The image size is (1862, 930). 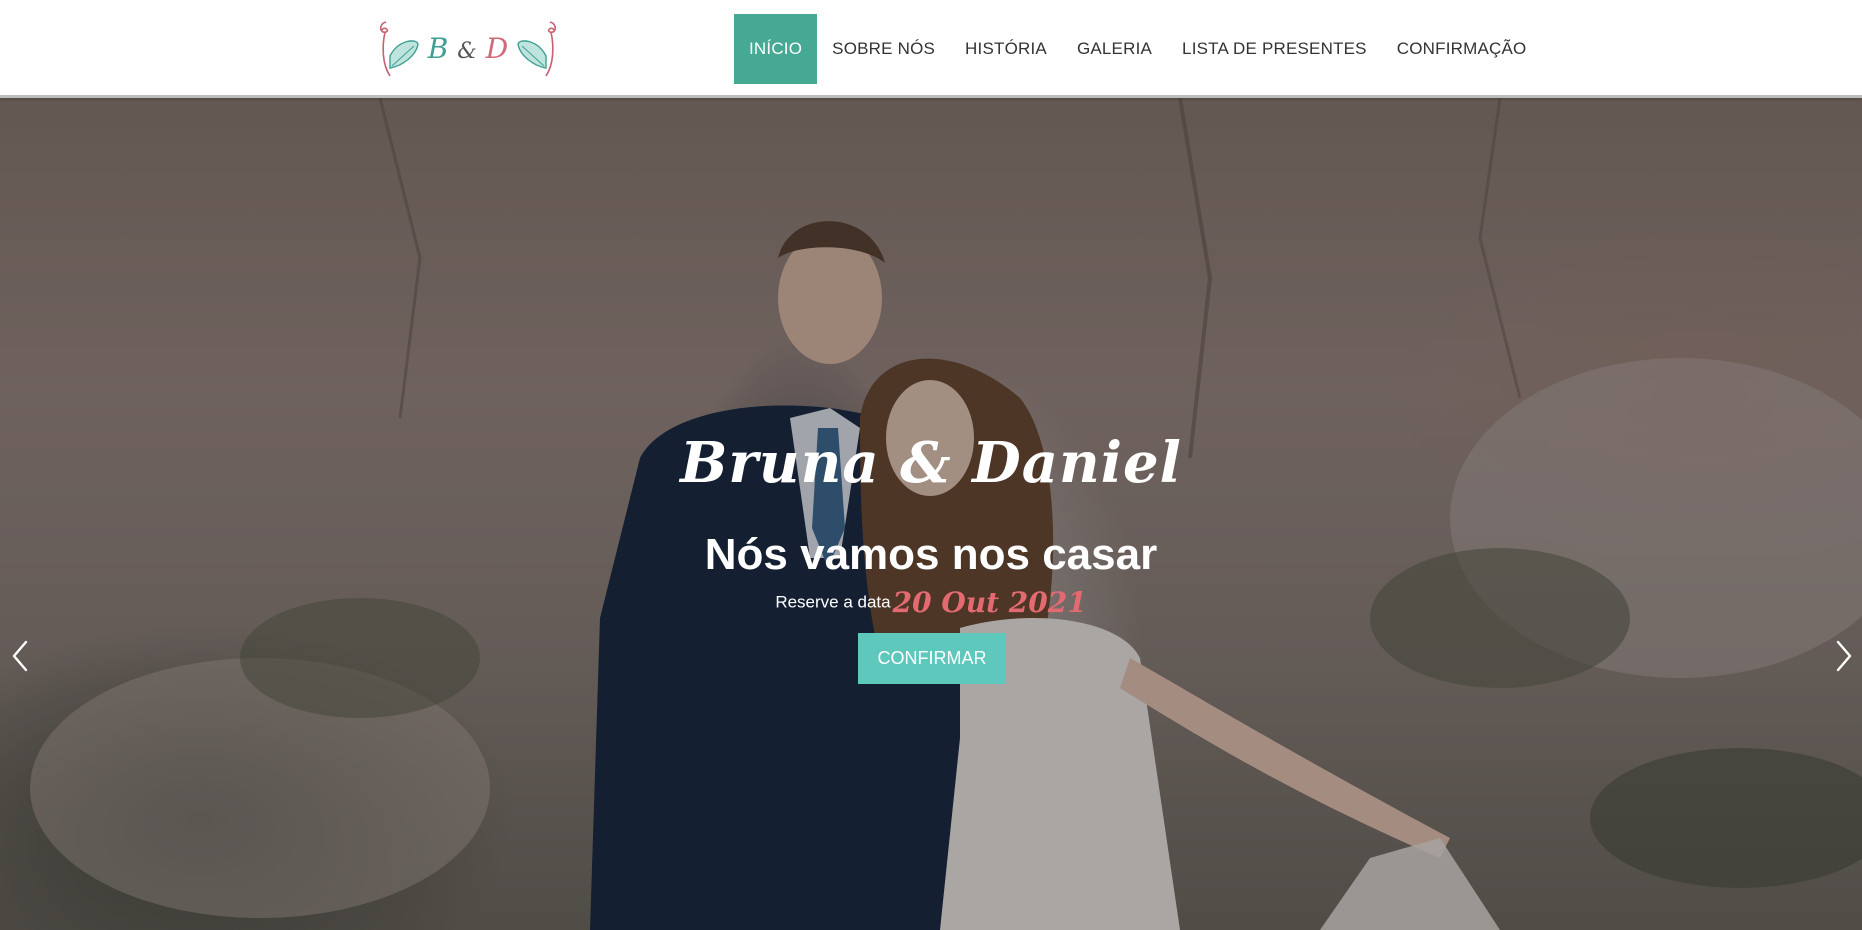 What do you see at coordinates (833, 602) in the screenshot?
I see `save-date-label: Reserve a data` at bounding box center [833, 602].